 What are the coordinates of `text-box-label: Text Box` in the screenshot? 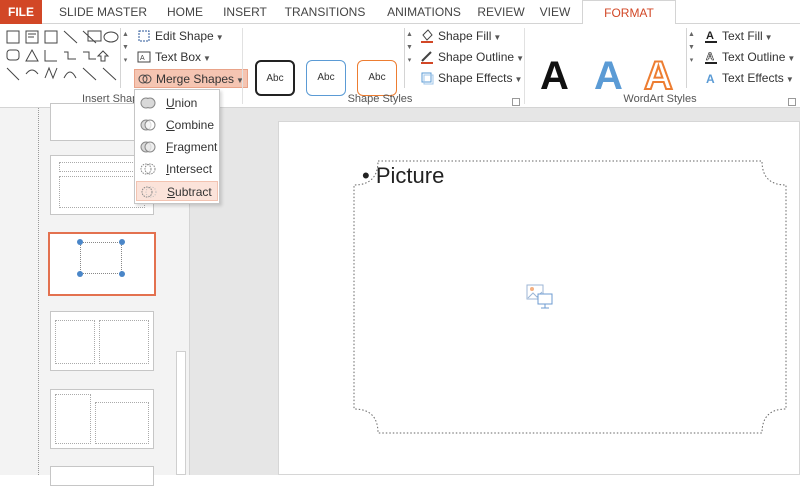 It's located at (178, 57).